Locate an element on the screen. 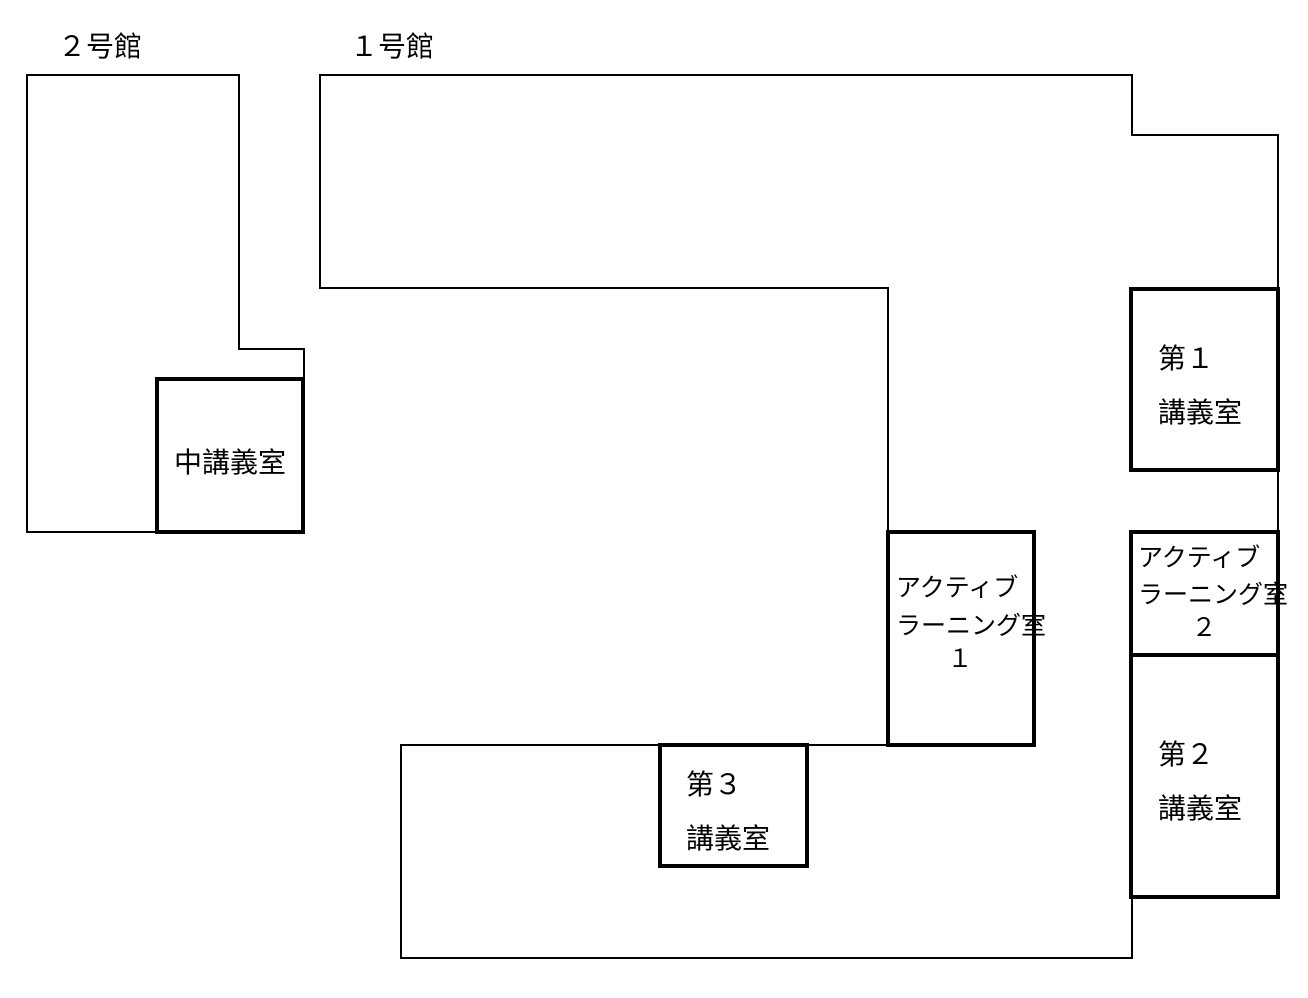 The height and width of the screenshot is (998, 1308). room-lecture-1-box is located at coordinates (1204, 379).